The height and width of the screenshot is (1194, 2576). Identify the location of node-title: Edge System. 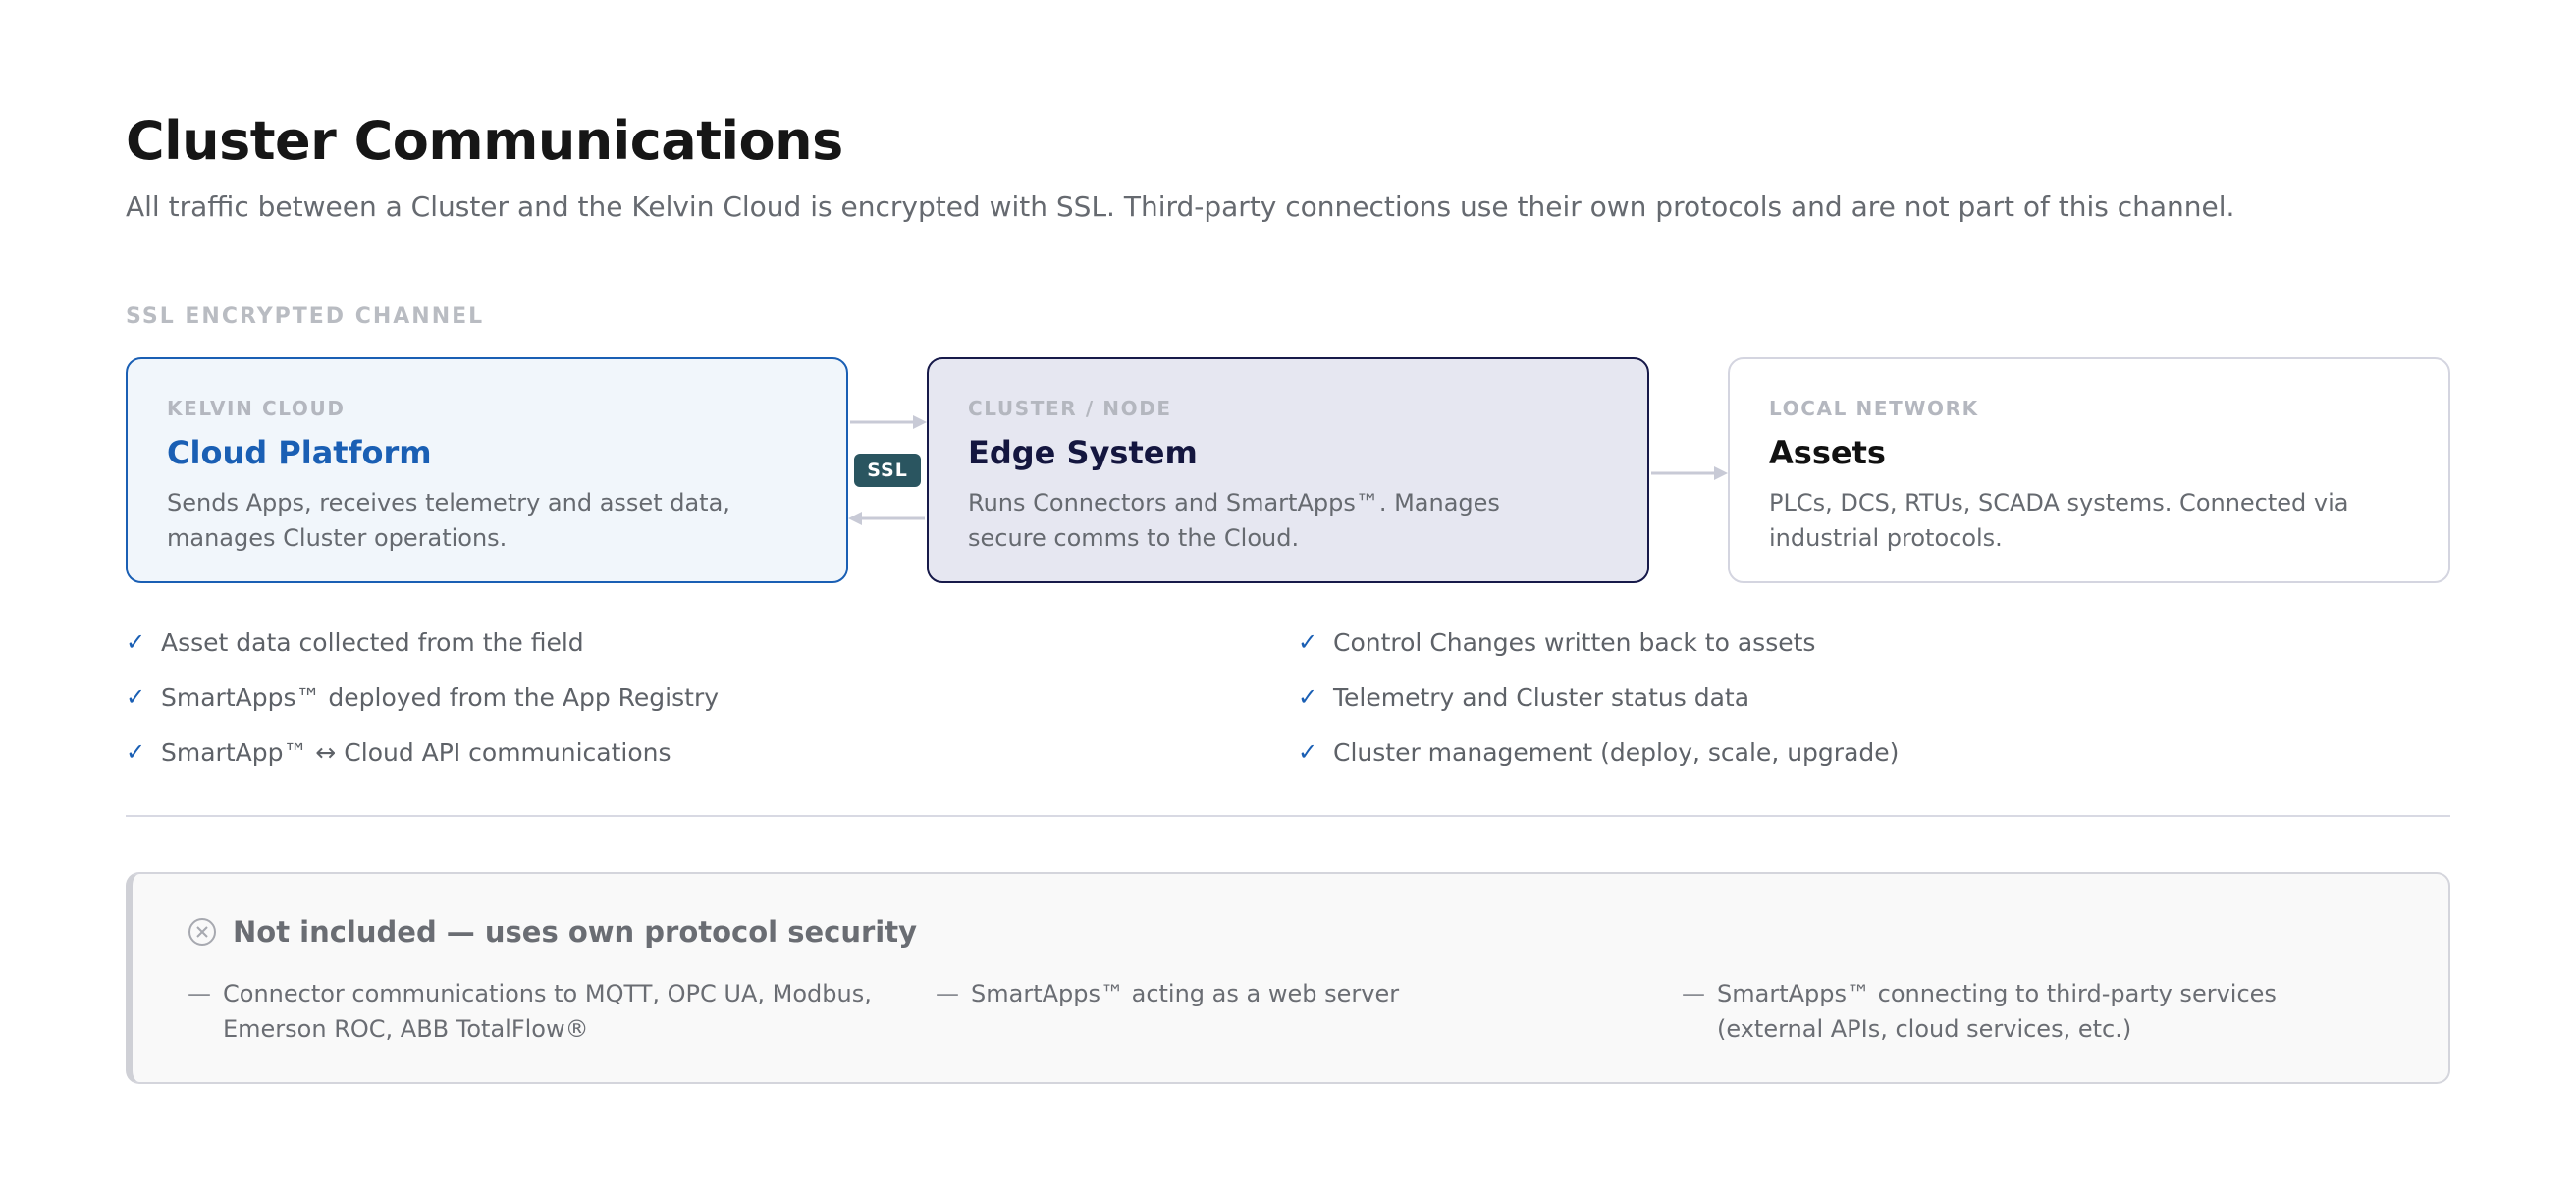
(1083, 453).